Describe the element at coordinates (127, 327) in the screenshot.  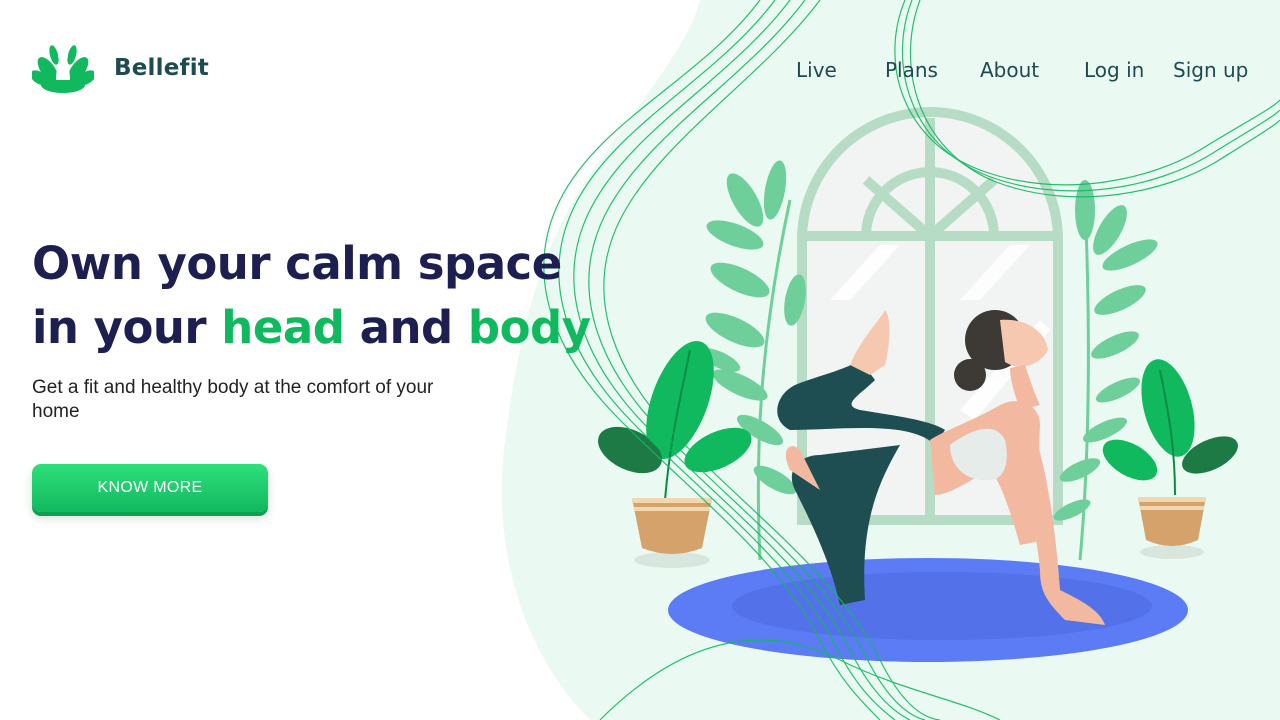
I see `headline-line-2-start: in your` at that location.